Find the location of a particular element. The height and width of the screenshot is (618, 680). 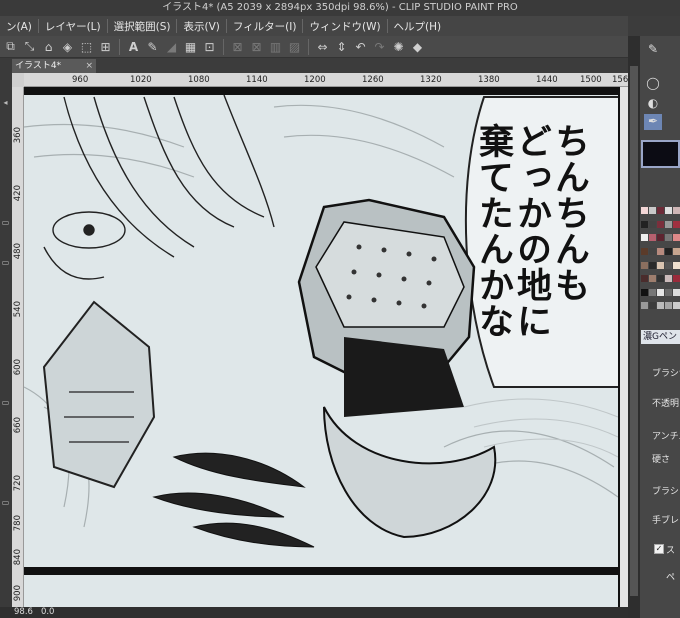

checkbox-label: ス is located at coordinates (671, 551).